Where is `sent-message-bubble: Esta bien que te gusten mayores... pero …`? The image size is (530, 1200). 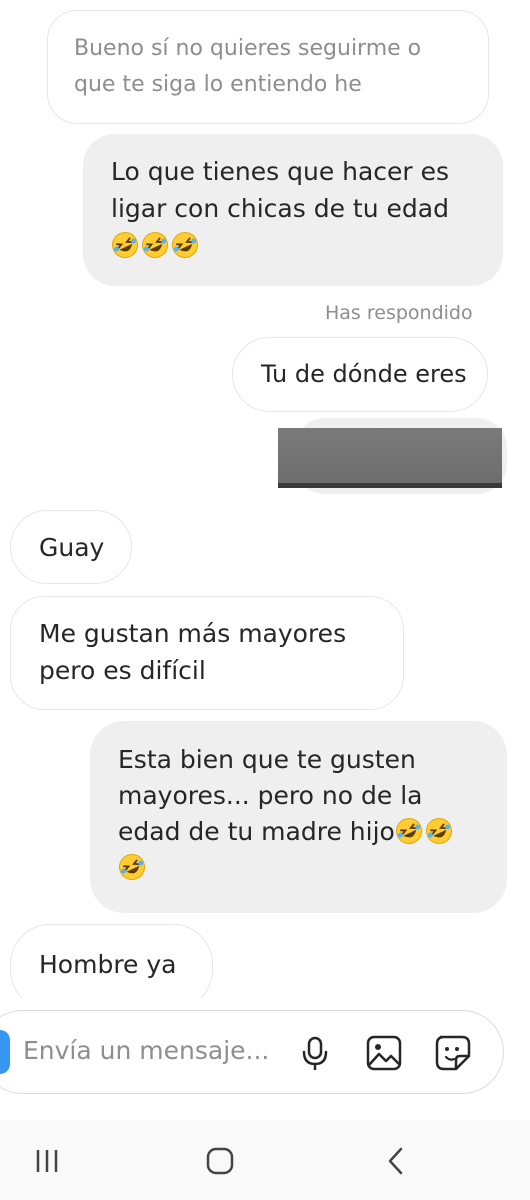
sent-message-bubble: Esta bien que te gusten mayores... pero … is located at coordinates (298, 817).